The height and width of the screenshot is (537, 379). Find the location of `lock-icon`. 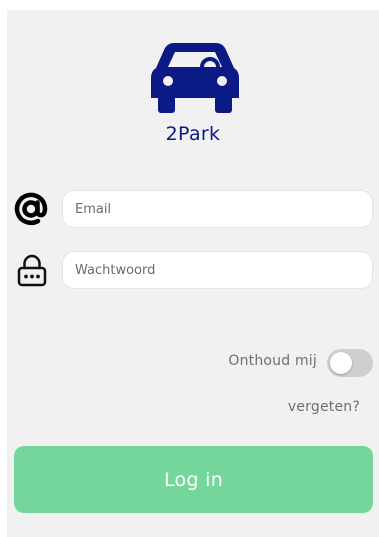

lock-icon is located at coordinates (32, 270).